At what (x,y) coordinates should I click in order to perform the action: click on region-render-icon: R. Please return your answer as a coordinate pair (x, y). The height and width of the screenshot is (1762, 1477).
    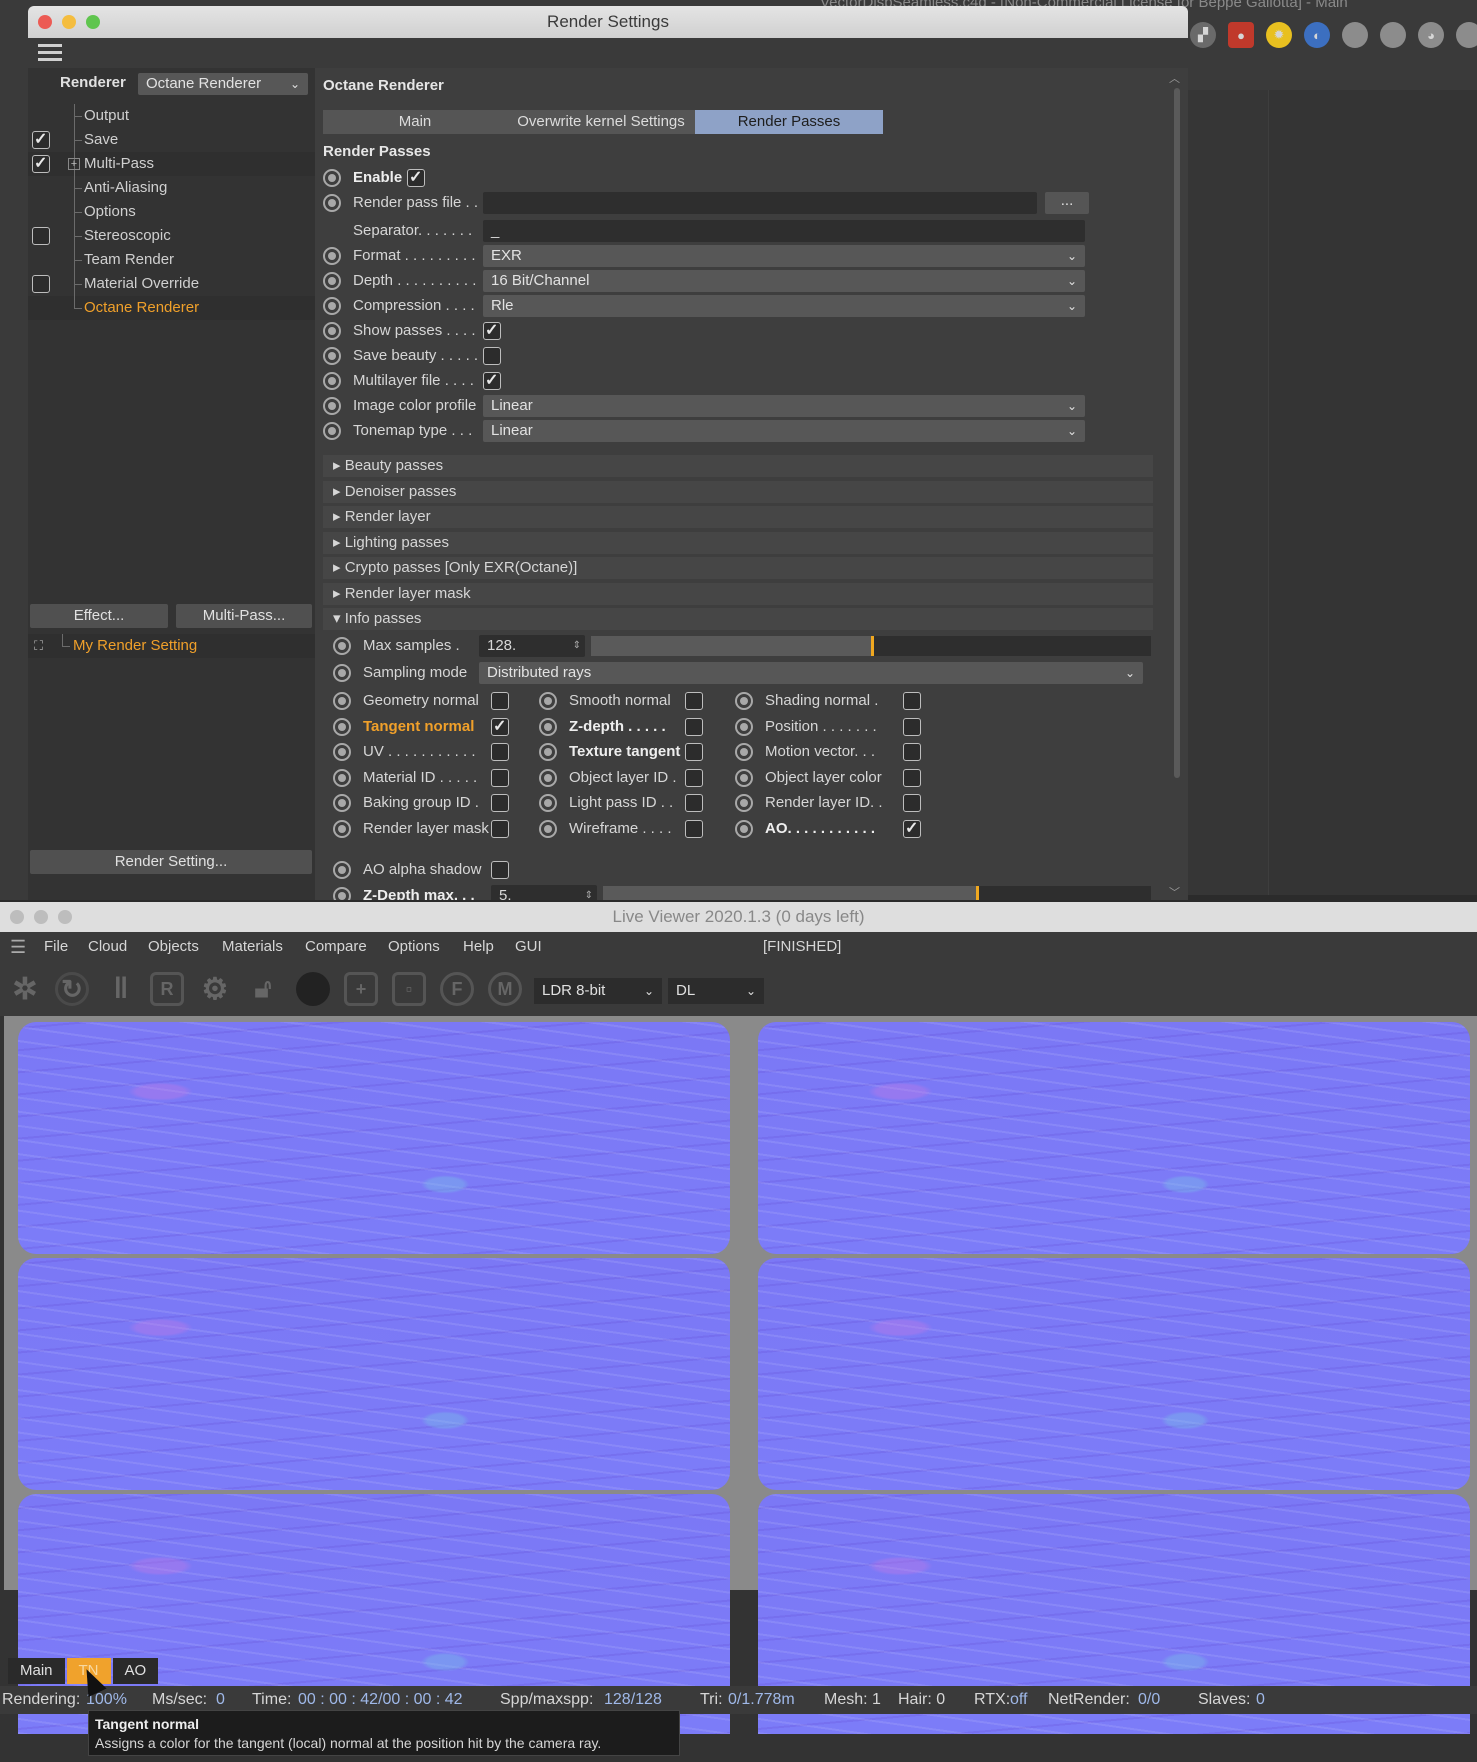
    Looking at the image, I should click on (167, 989).